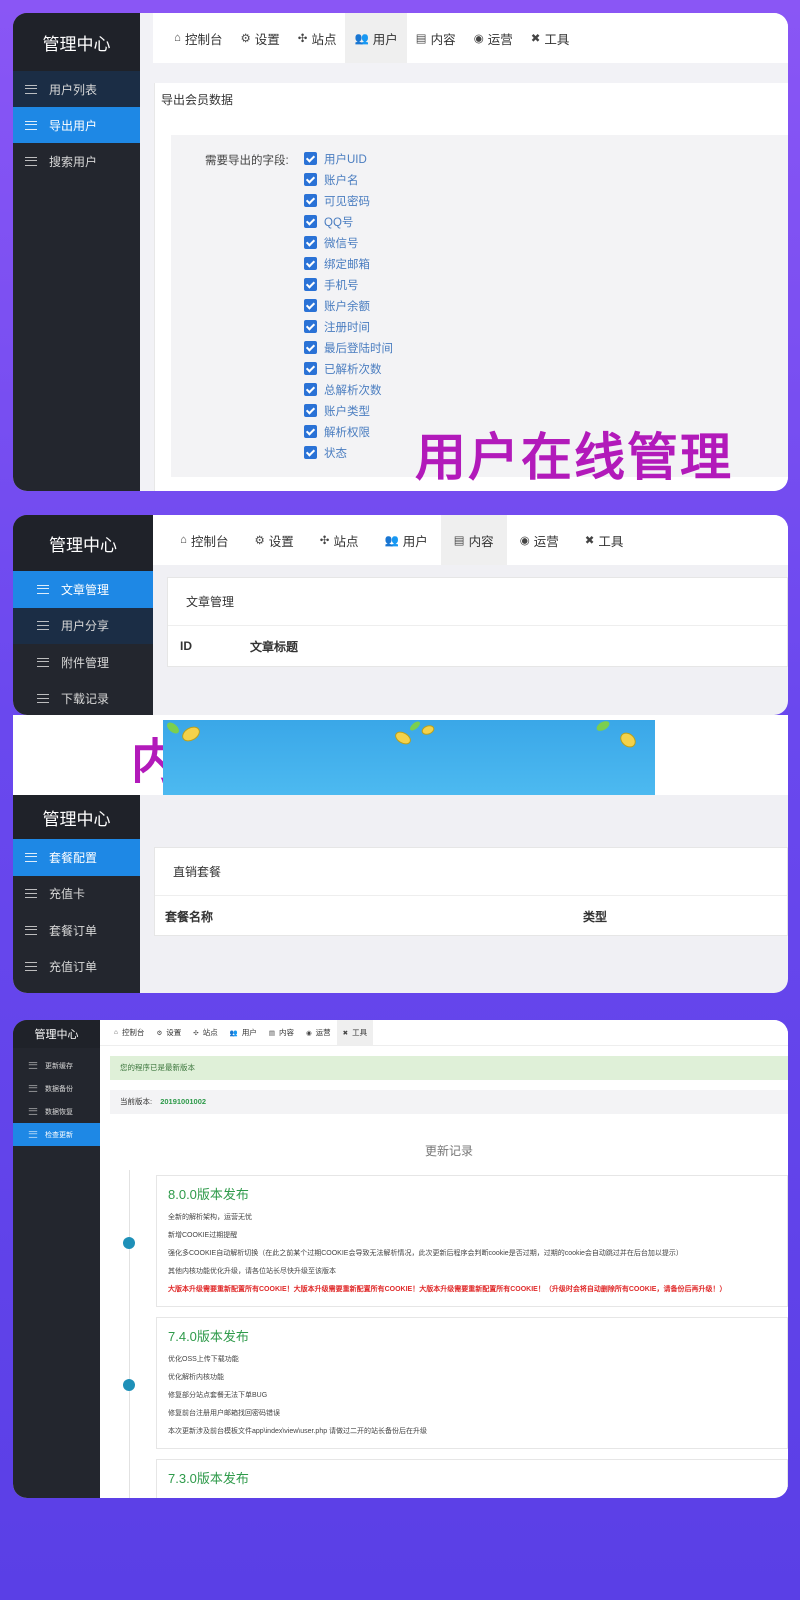 The height and width of the screenshot is (1600, 800). Describe the element at coordinates (574, 457) in the screenshot. I see `watermark-text: 用户在线管理` at that location.